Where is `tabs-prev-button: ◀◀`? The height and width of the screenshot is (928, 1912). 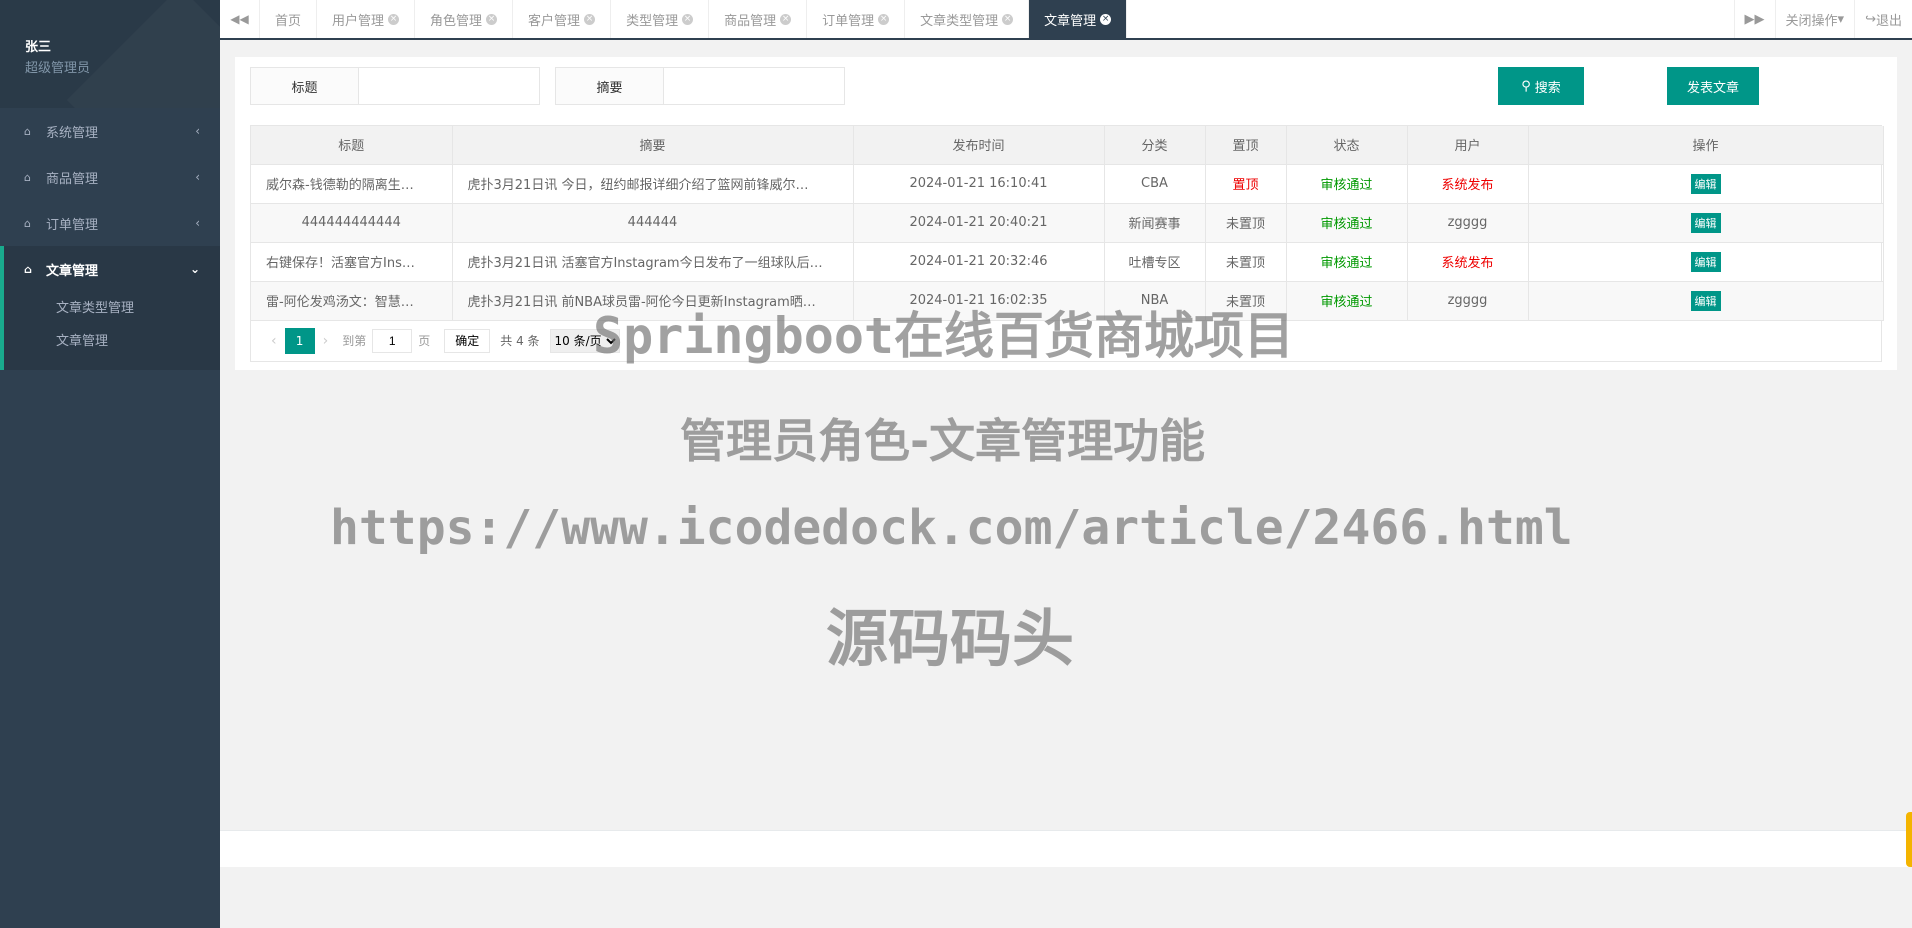
tabs-prev-button: ◀◀ is located at coordinates (240, 19).